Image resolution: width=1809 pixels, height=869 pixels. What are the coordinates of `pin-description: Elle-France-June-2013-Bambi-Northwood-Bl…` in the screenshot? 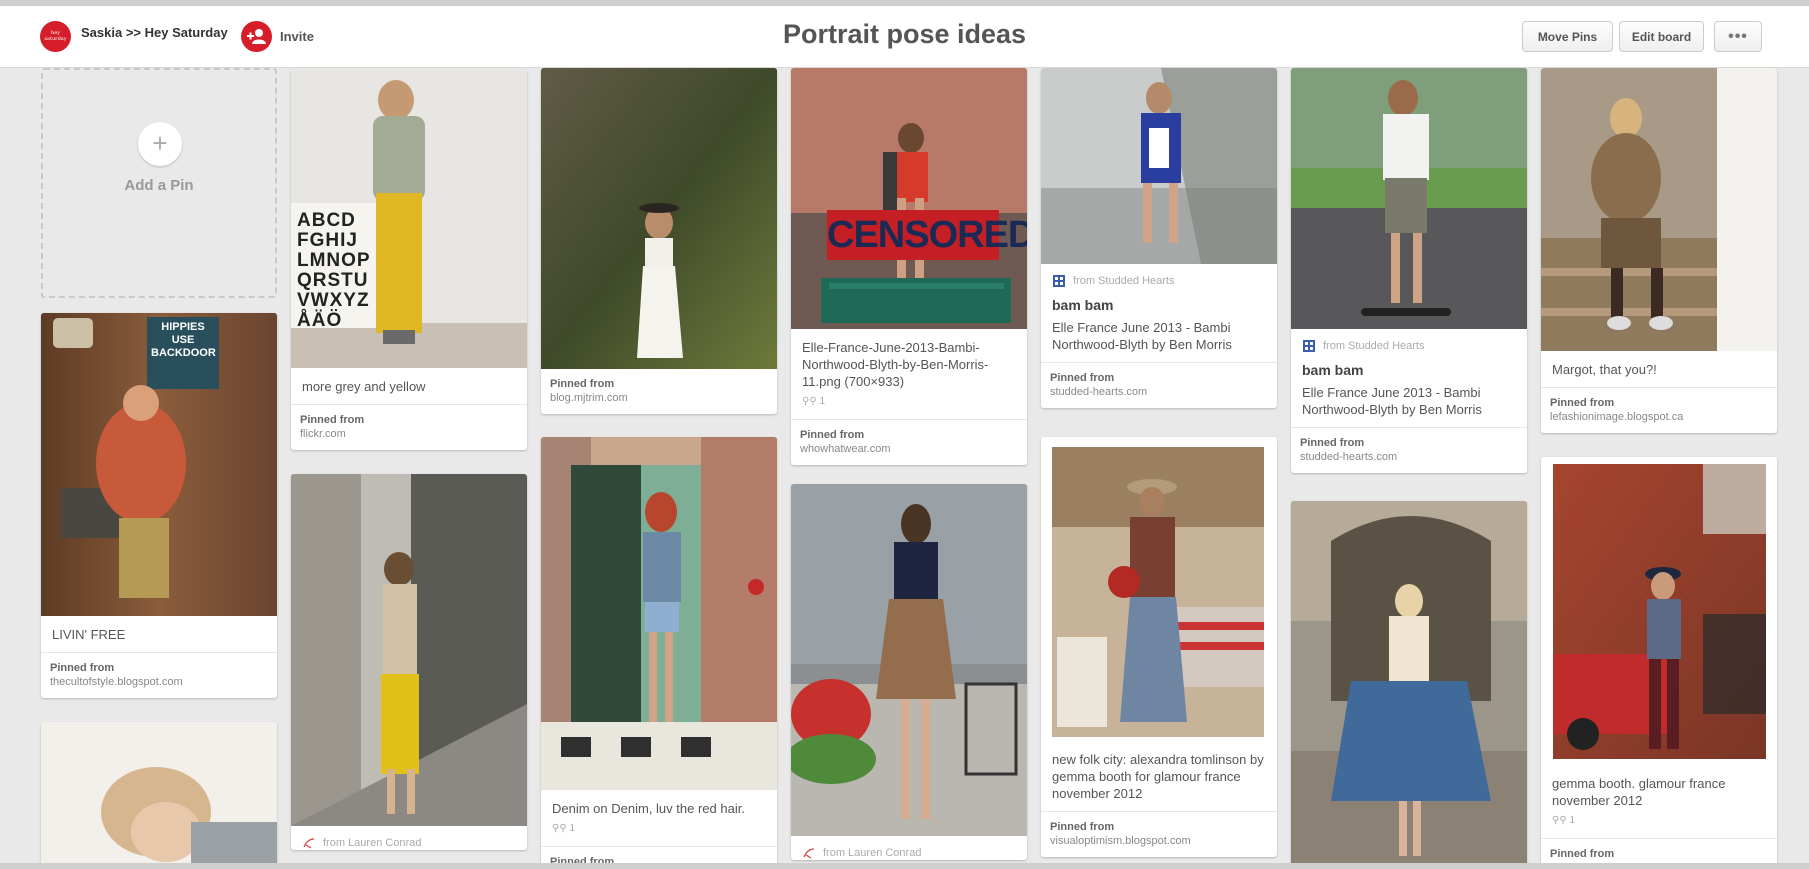 It's located at (909, 374).